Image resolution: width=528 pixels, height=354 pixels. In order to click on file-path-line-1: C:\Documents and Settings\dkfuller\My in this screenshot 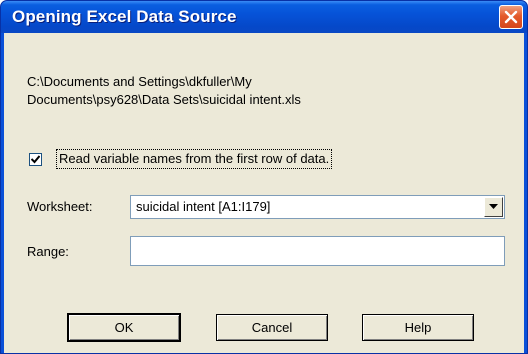, I will do `click(139, 81)`.